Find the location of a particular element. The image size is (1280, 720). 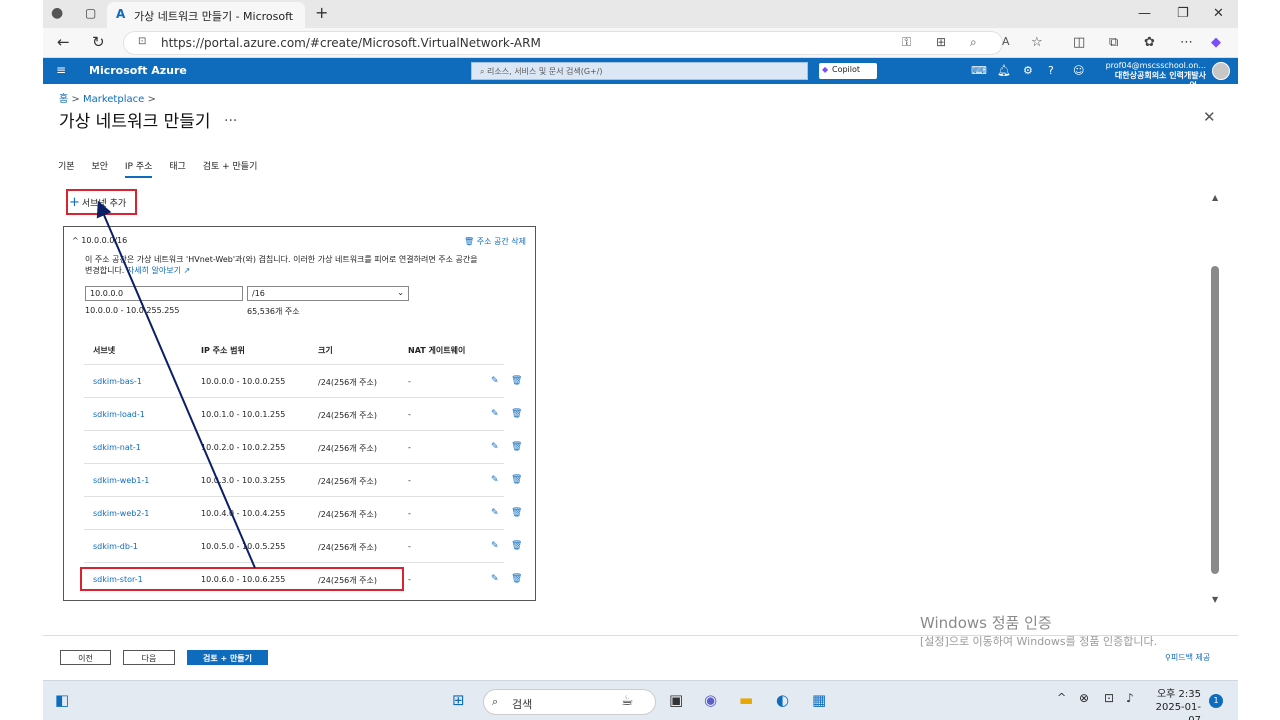

breadcrumb-sep: > is located at coordinates (75, 99).